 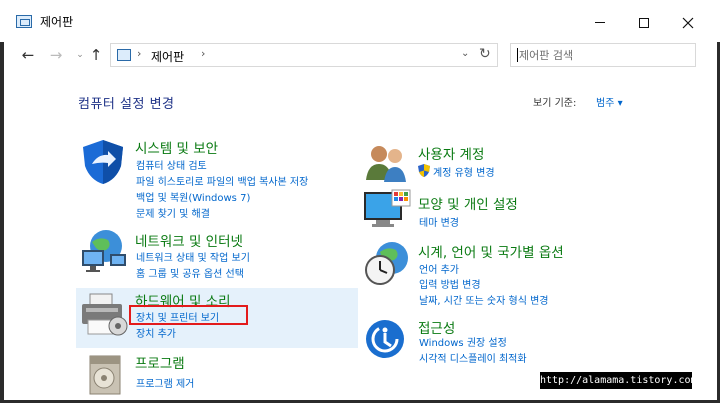 I want to click on programs-icon, so click(x=106, y=373).